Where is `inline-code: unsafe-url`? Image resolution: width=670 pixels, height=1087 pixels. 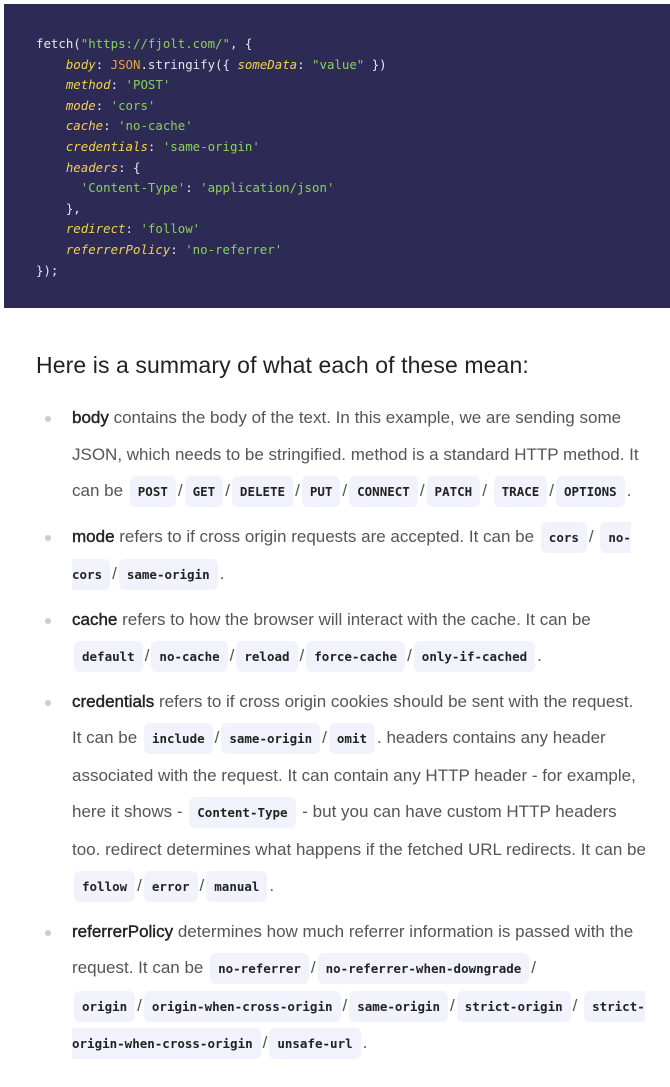
inline-code: unsafe-url is located at coordinates (315, 1043).